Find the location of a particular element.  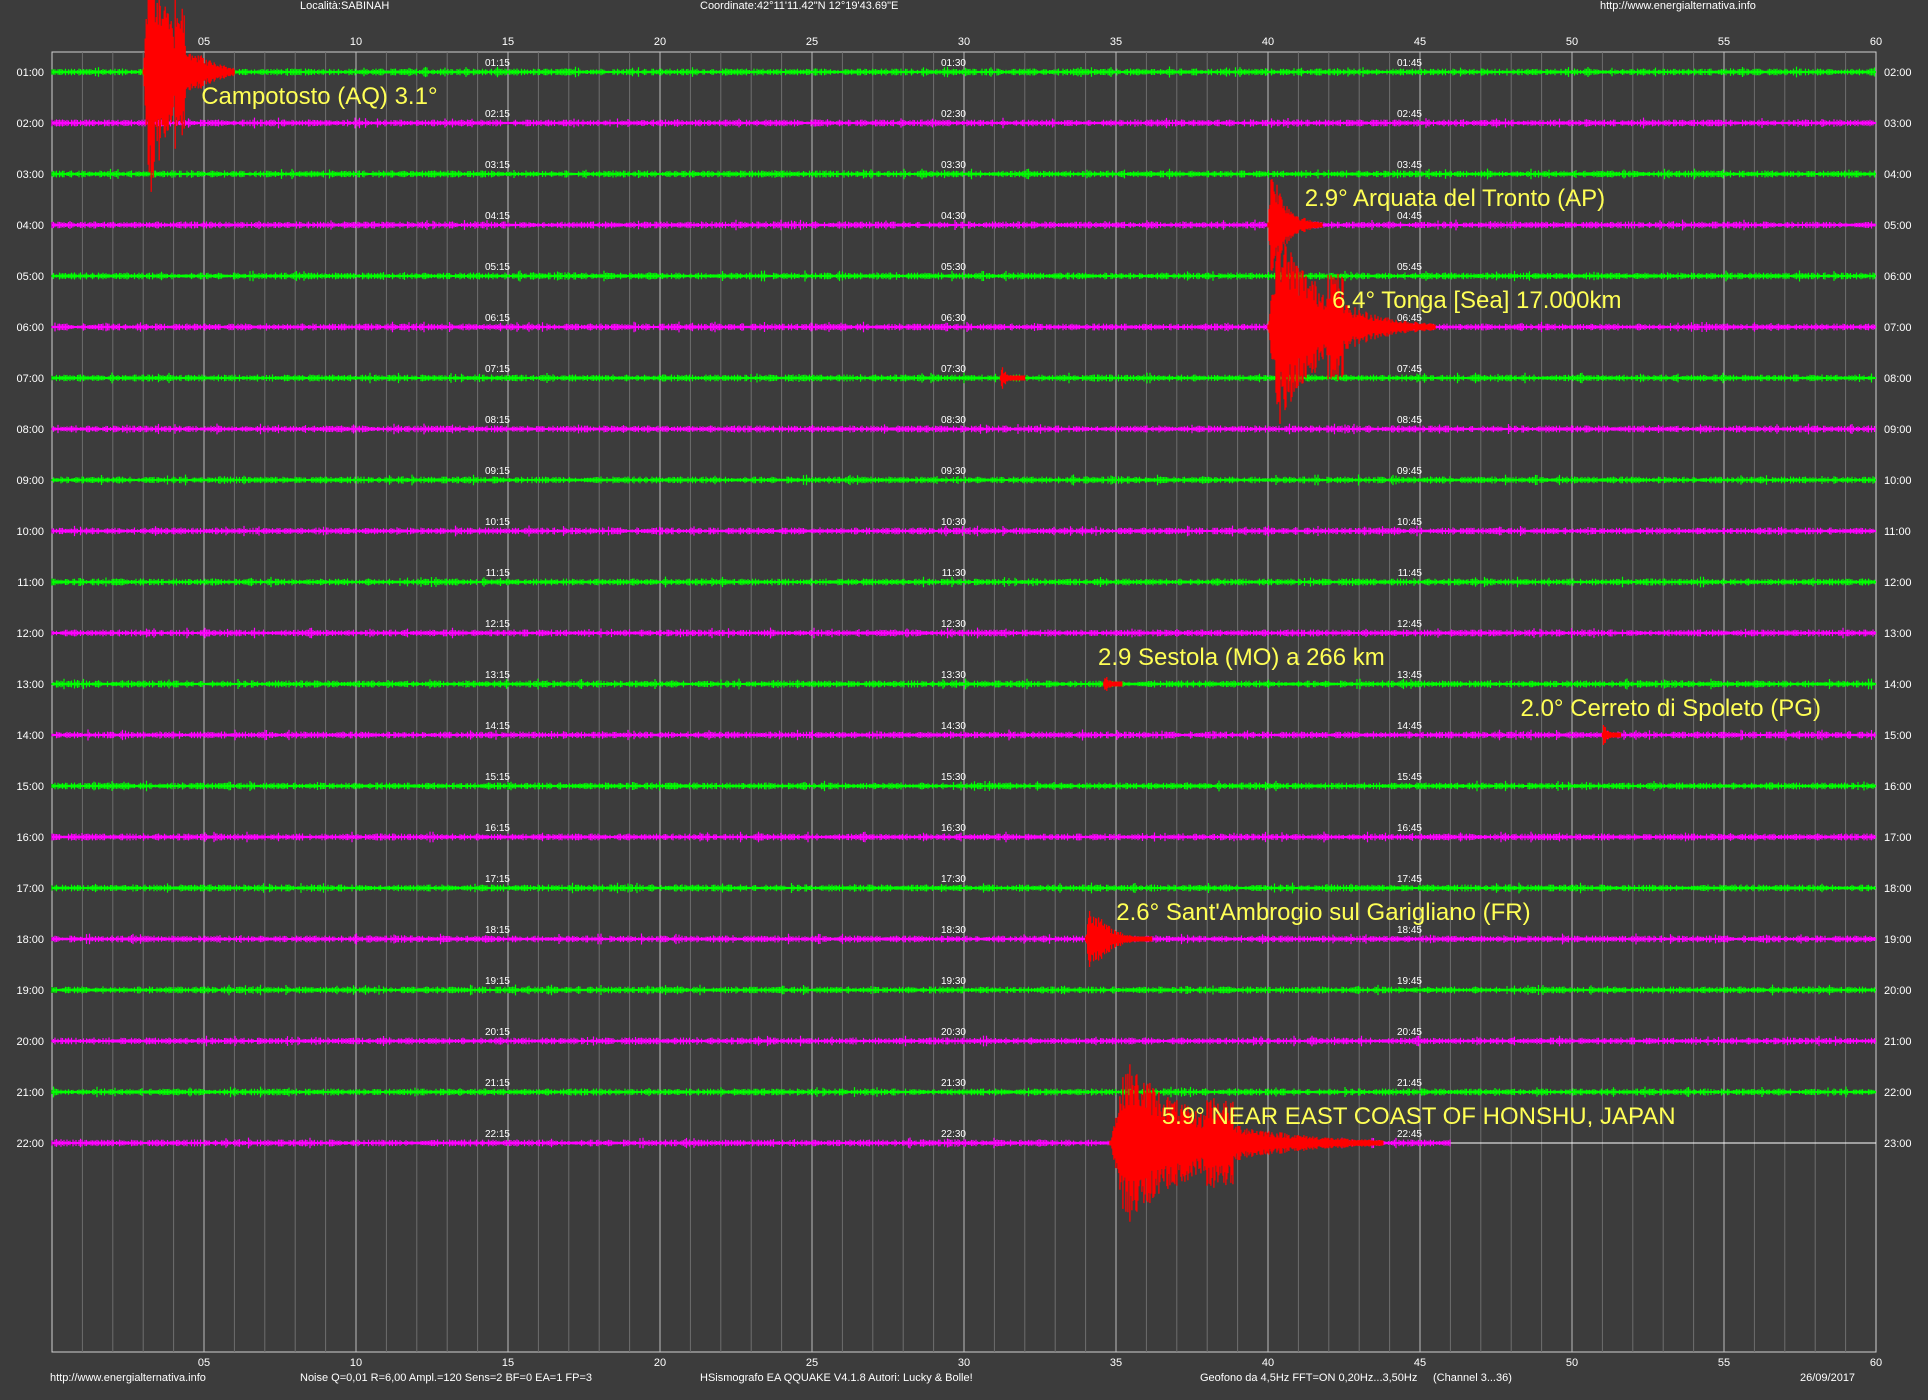

quarter-mark: 18:15 is located at coordinates (497, 930).